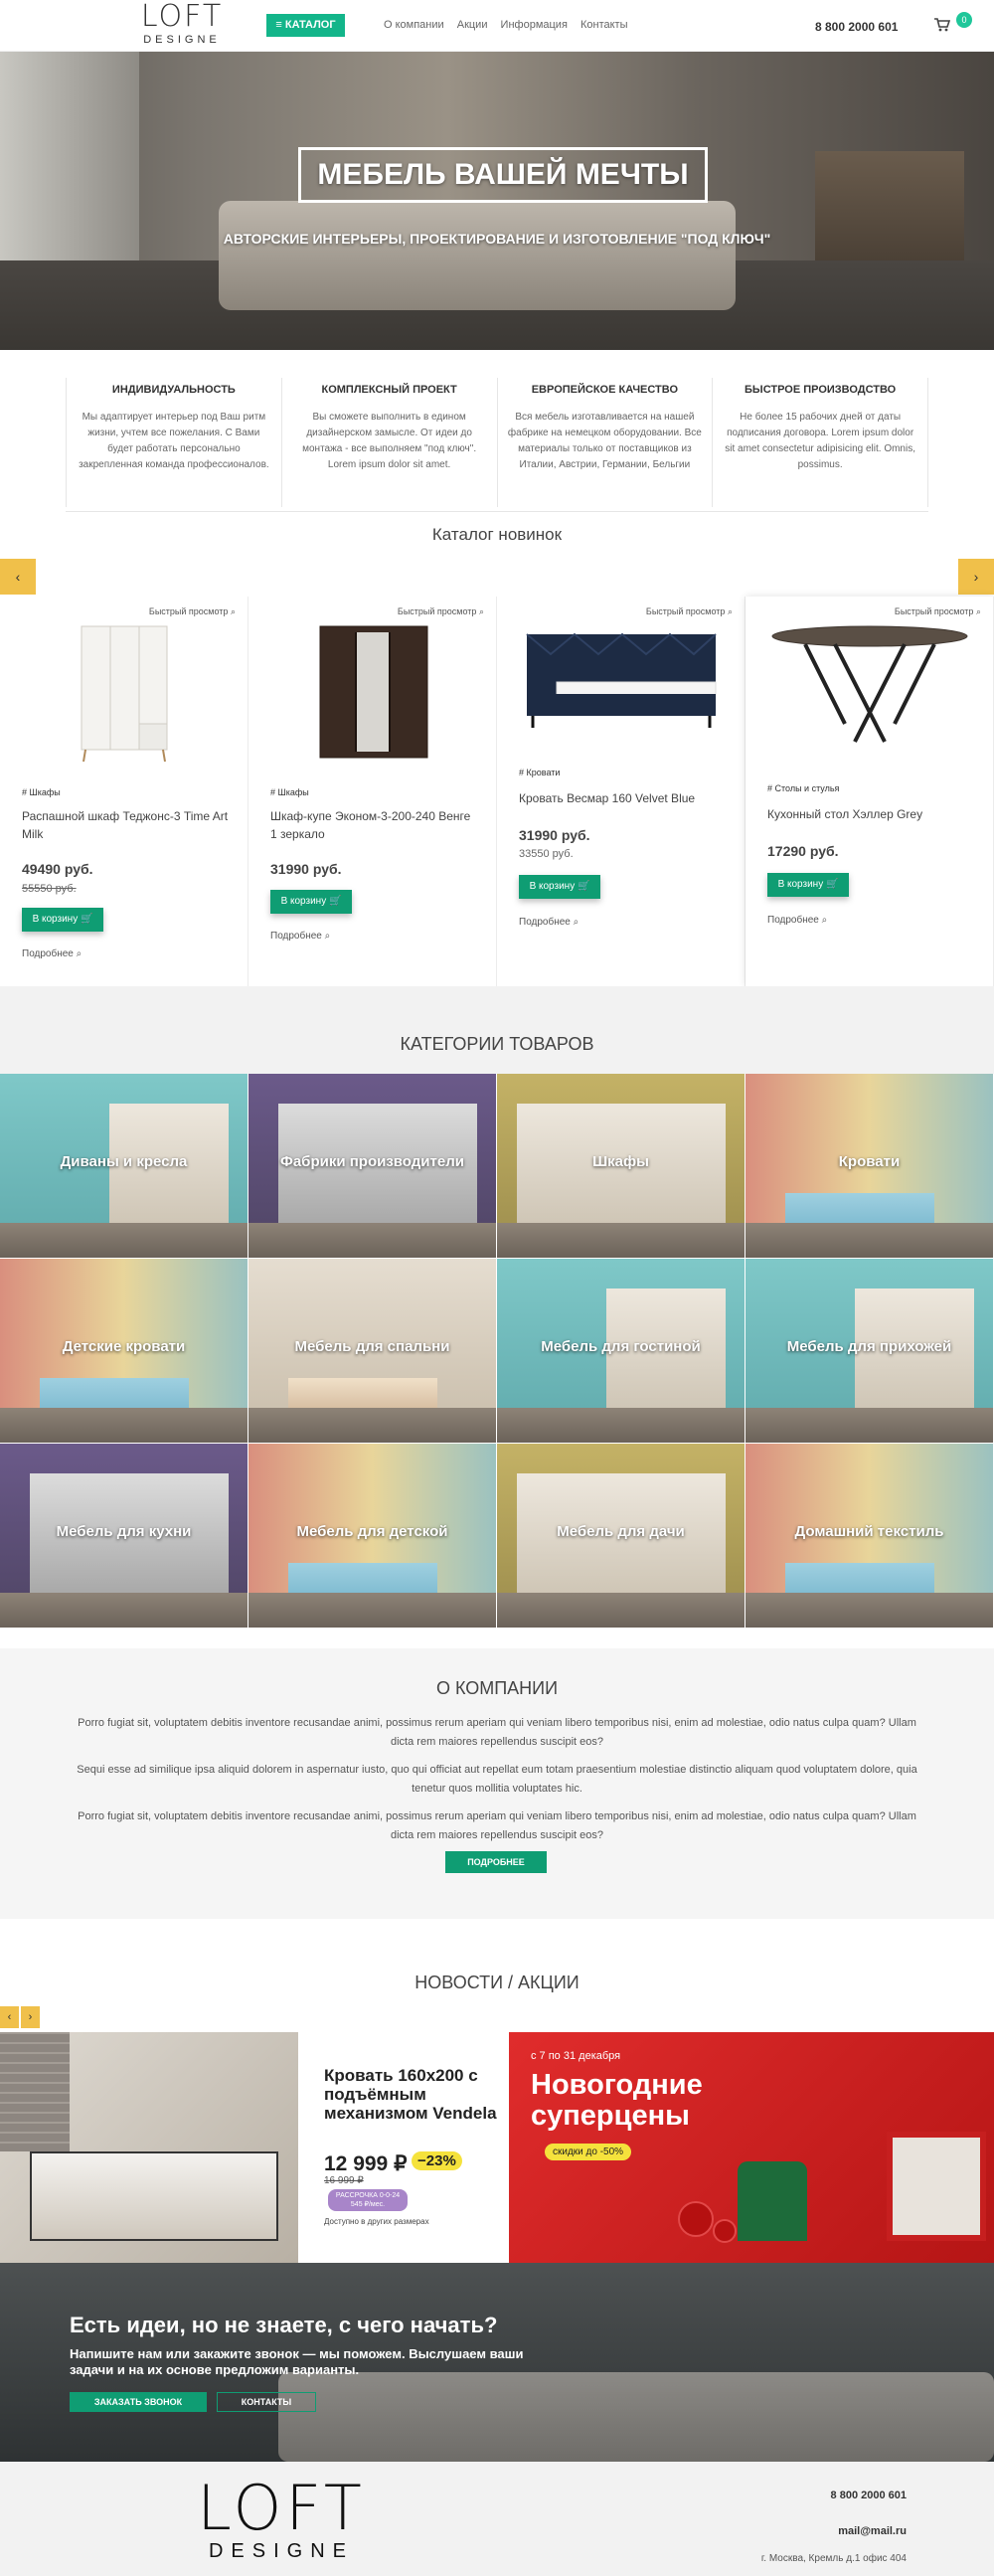  Describe the element at coordinates (30, 2017) in the screenshot. I see `news-next-button: ›` at that location.